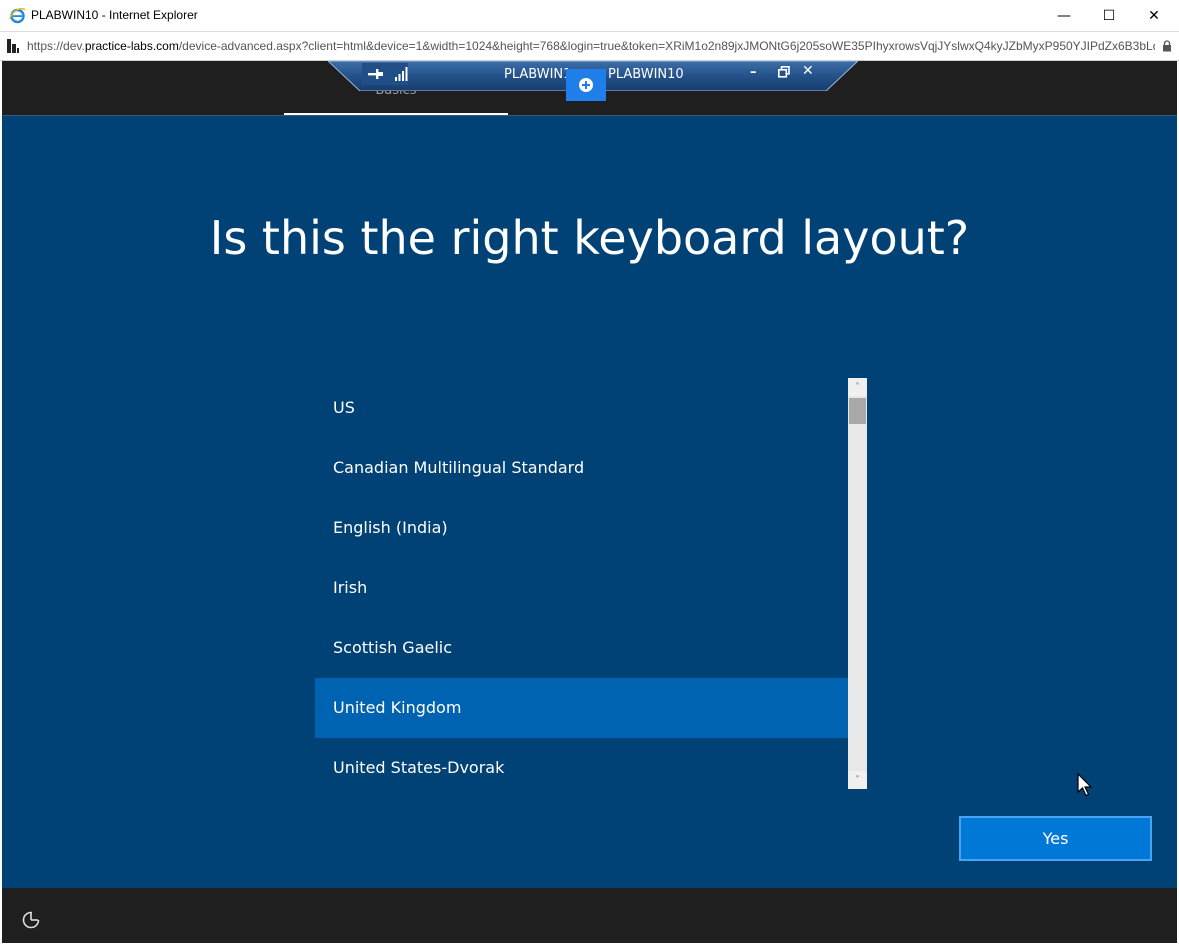  I want to click on maximize-icon: ☐, so click(1109, 15).